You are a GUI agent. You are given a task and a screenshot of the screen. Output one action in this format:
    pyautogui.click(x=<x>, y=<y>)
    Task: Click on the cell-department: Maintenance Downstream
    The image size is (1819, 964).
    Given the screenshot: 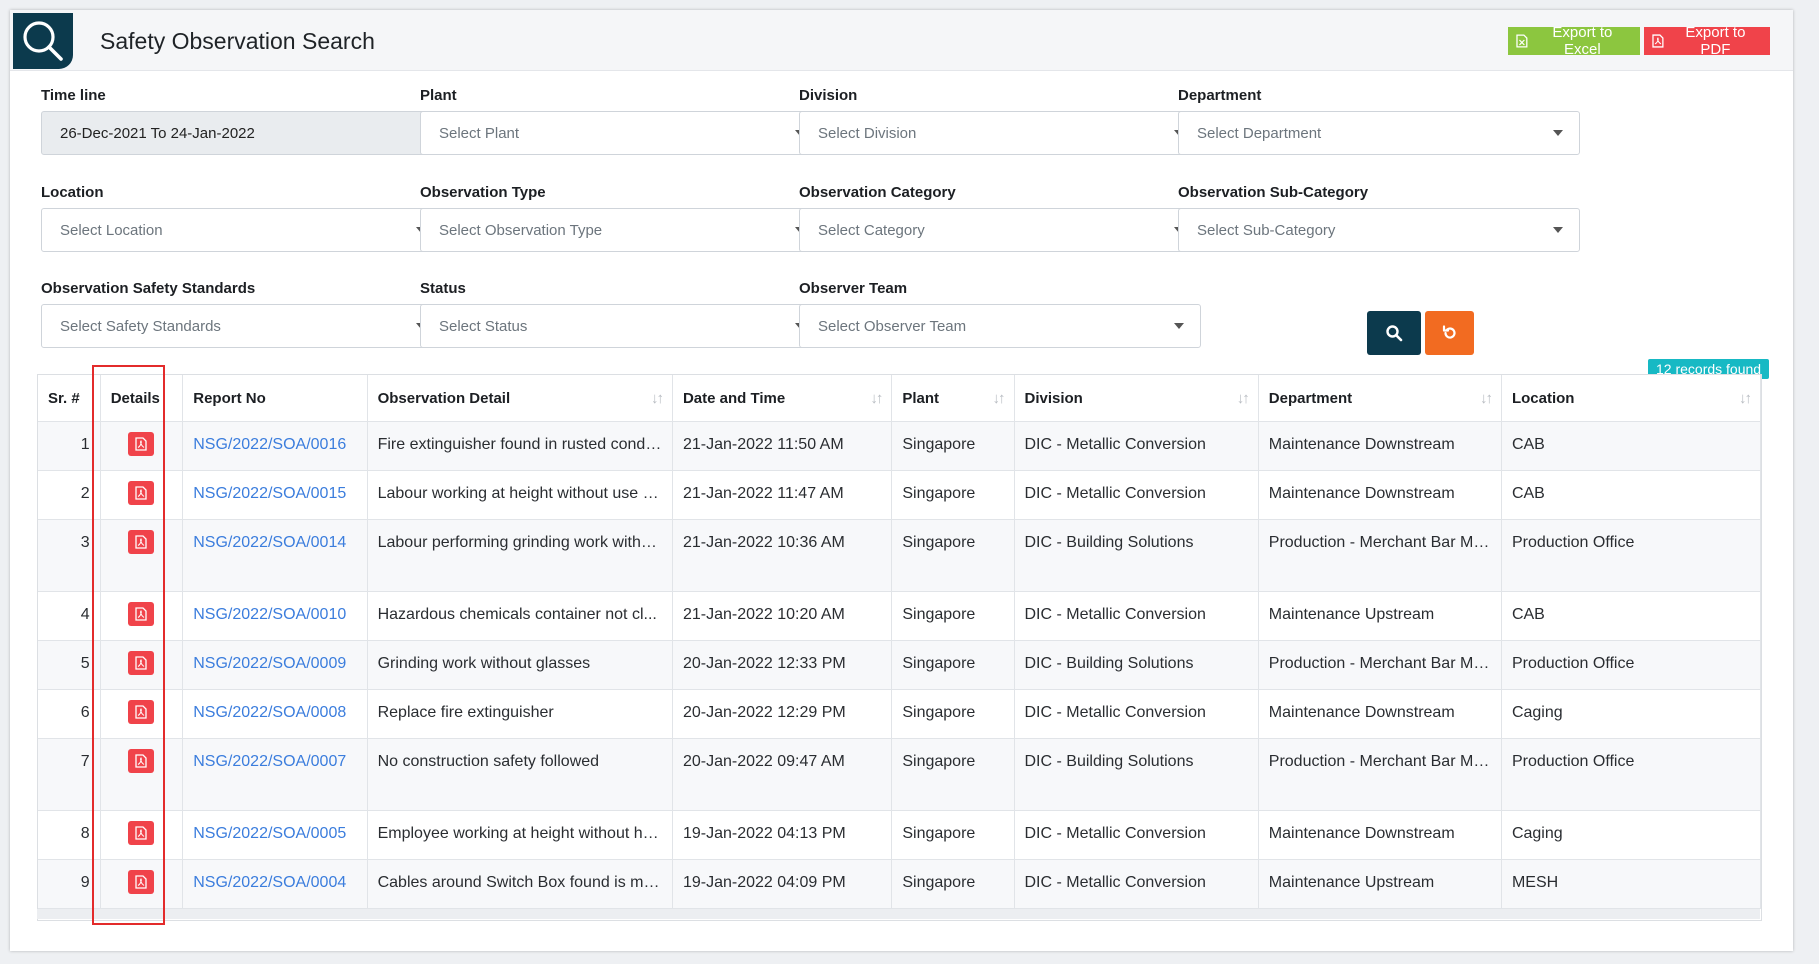 What is the action you would take?
    pyautogui.click(x=1380, y=495)
    